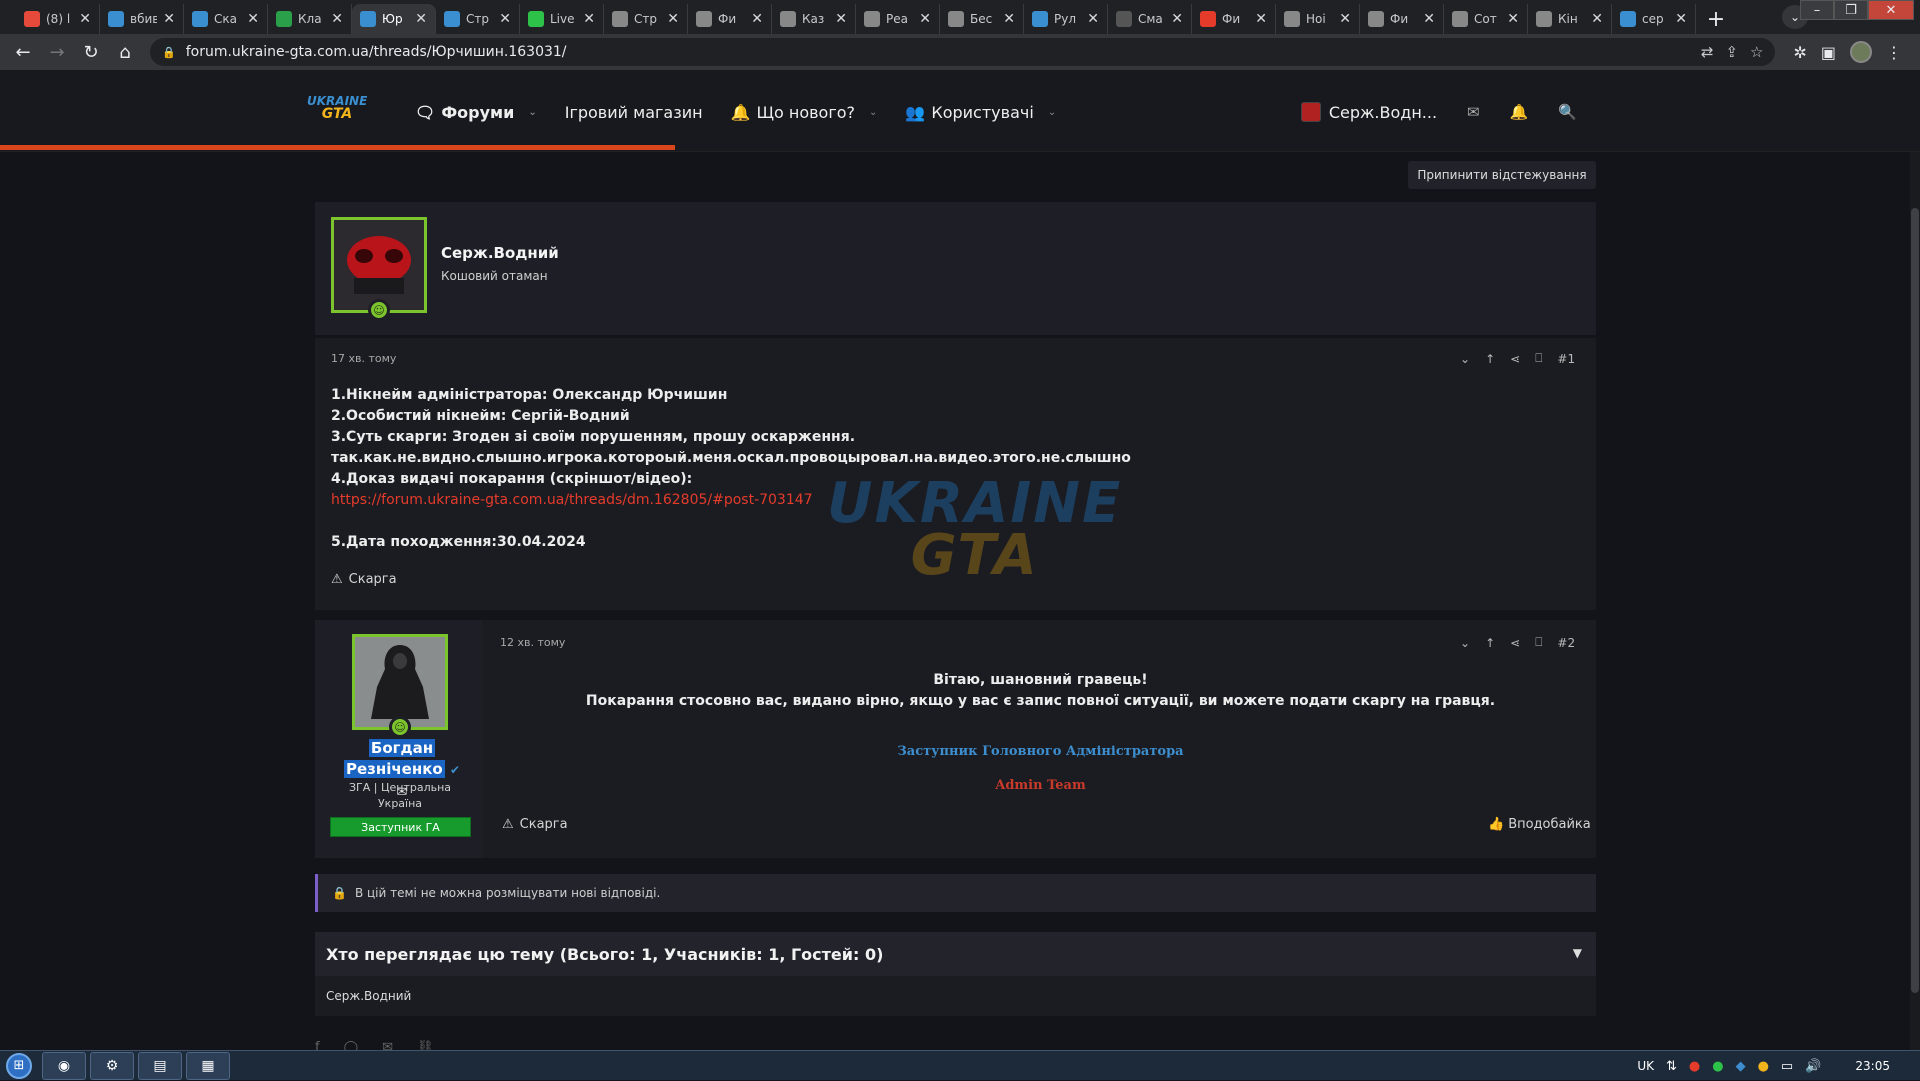 The image size is (1920, 1081). I want to click on browser-tab: Реа ✕, so click(898, 19).